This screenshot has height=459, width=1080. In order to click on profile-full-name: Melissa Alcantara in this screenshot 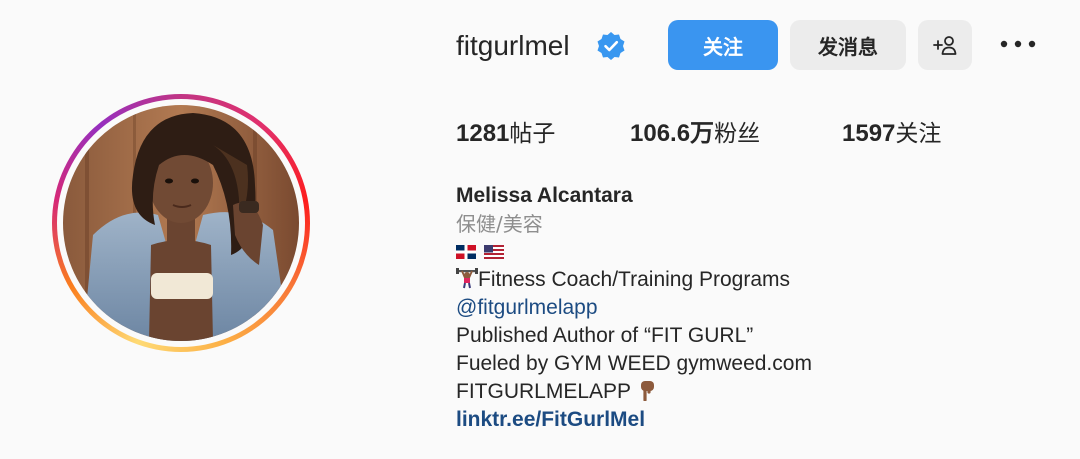, I will do `click(544, 195)`.